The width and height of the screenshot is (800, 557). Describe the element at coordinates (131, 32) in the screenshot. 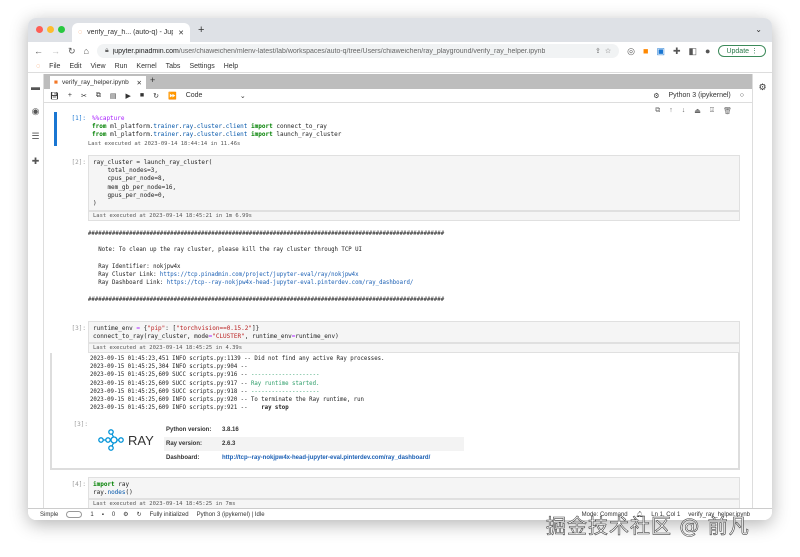

I see `browser-tab: ◌ verify_ray_h... (auto-q) - Jupyt ✕` at that location.